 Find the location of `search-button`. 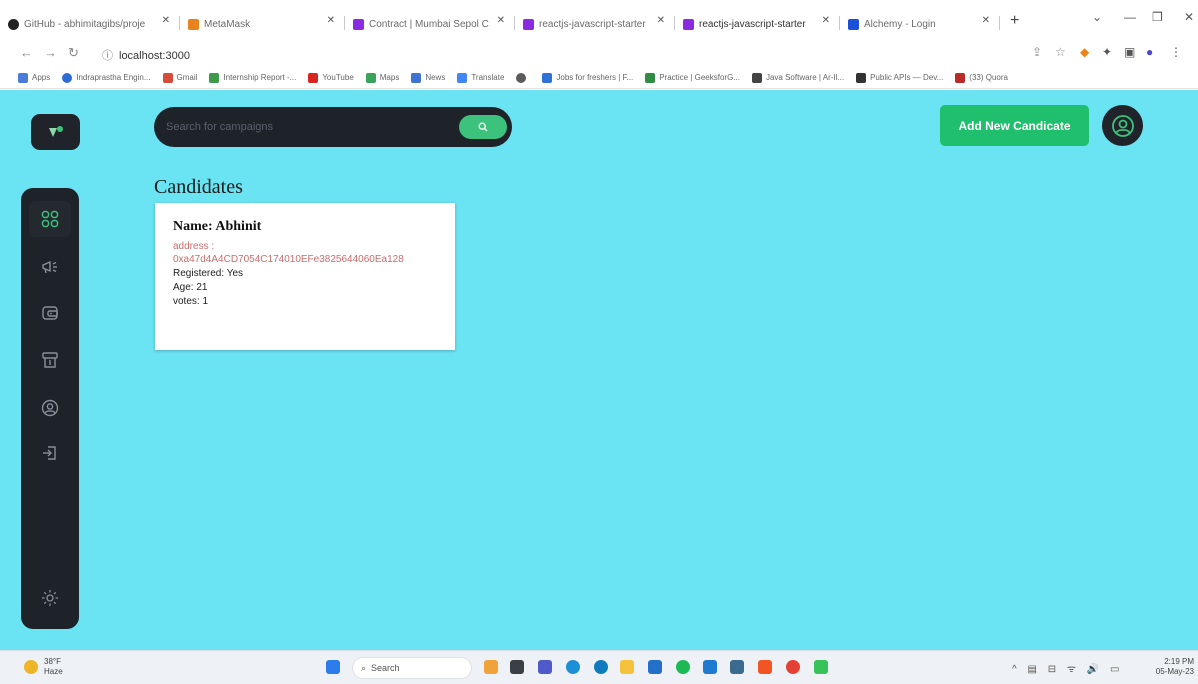

search-button is located at coordinates (483, 127).